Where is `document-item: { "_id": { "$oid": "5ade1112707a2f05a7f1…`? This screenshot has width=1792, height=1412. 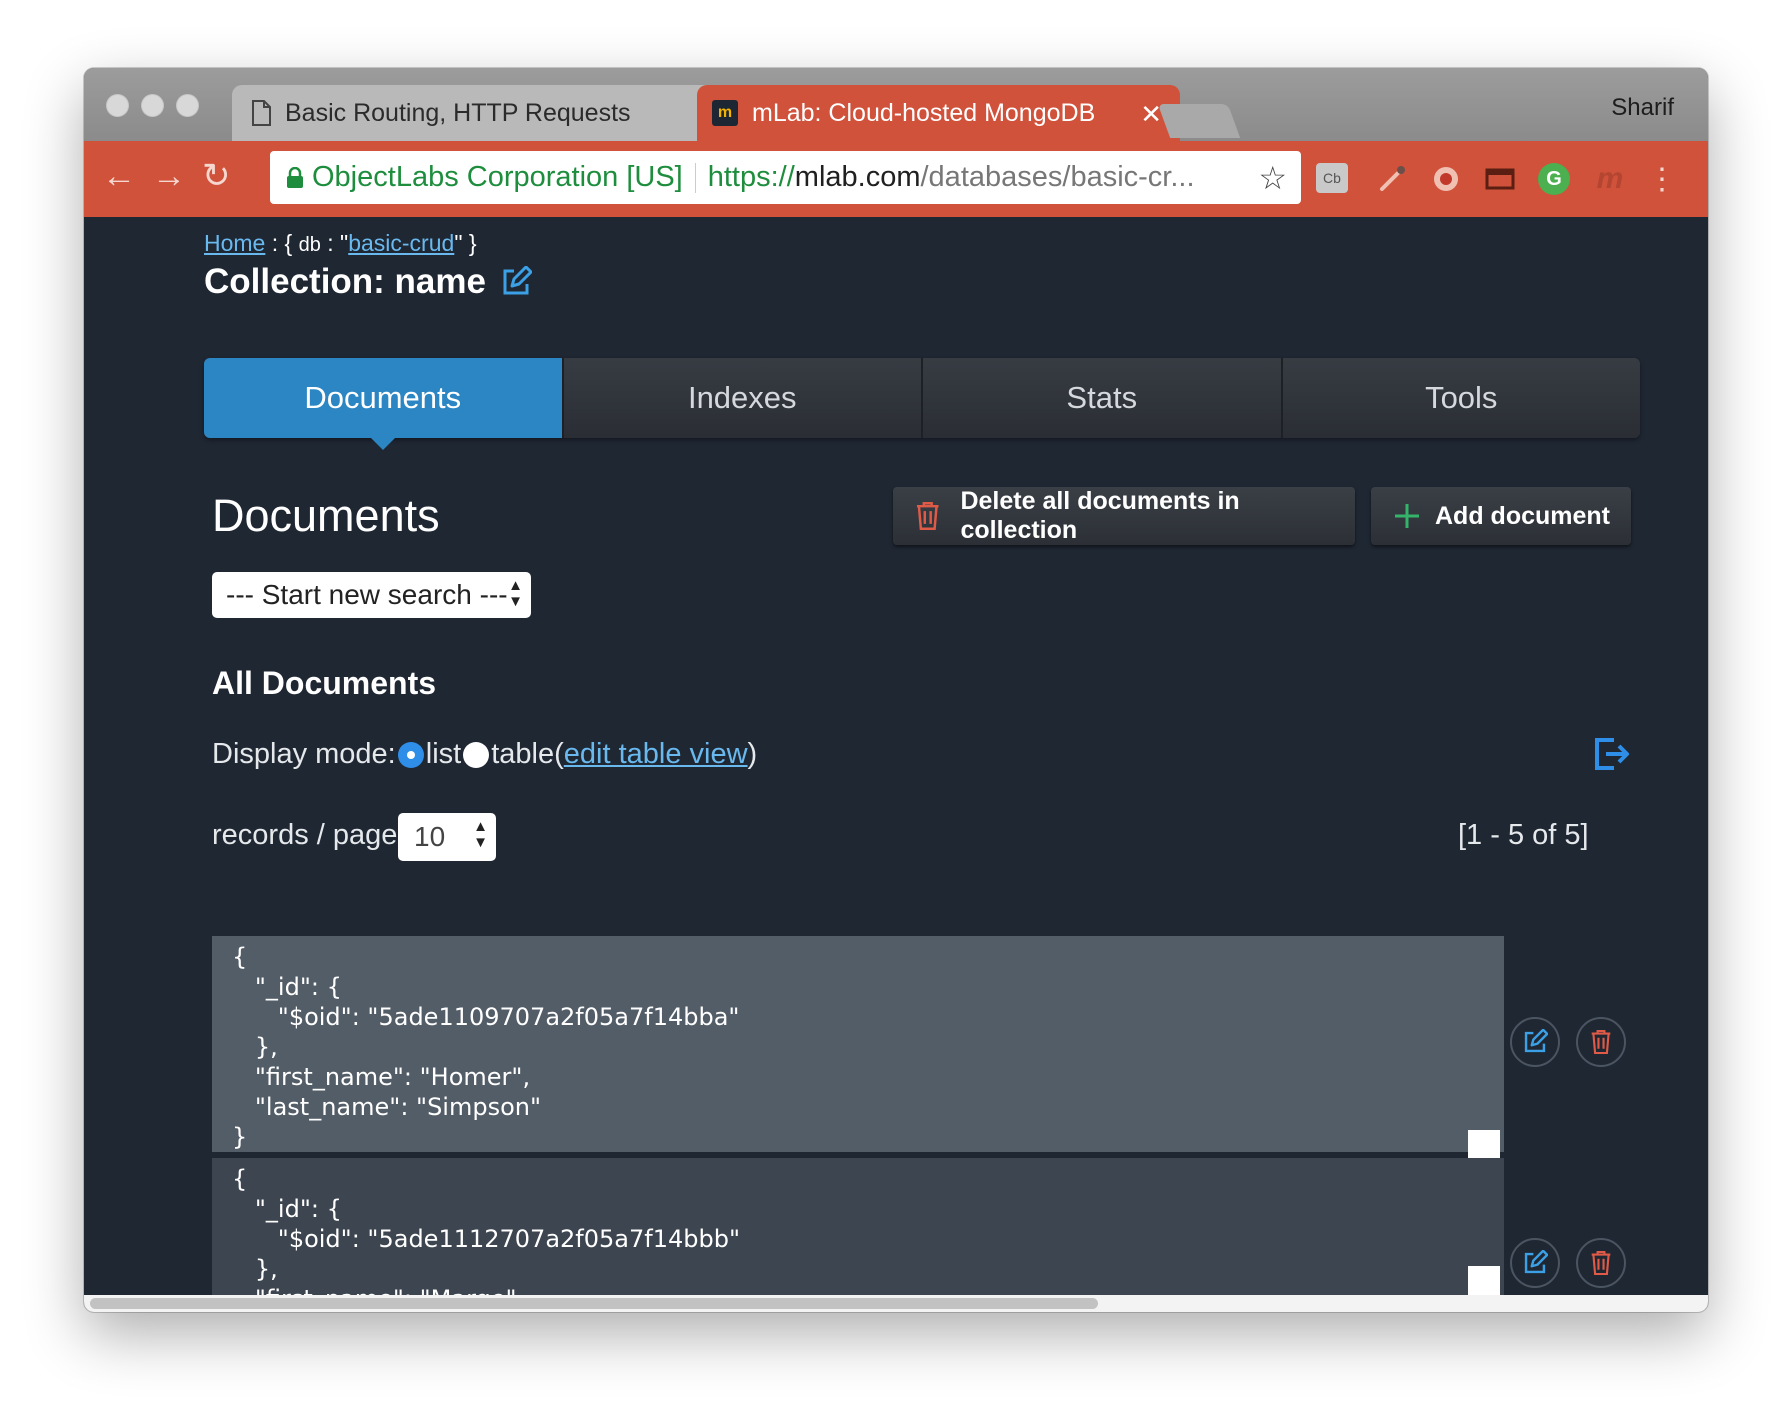 document-item: { "_id": { "$oid": "5ade1112707a2f05a7f1… is located at coordinates (858, 1226).